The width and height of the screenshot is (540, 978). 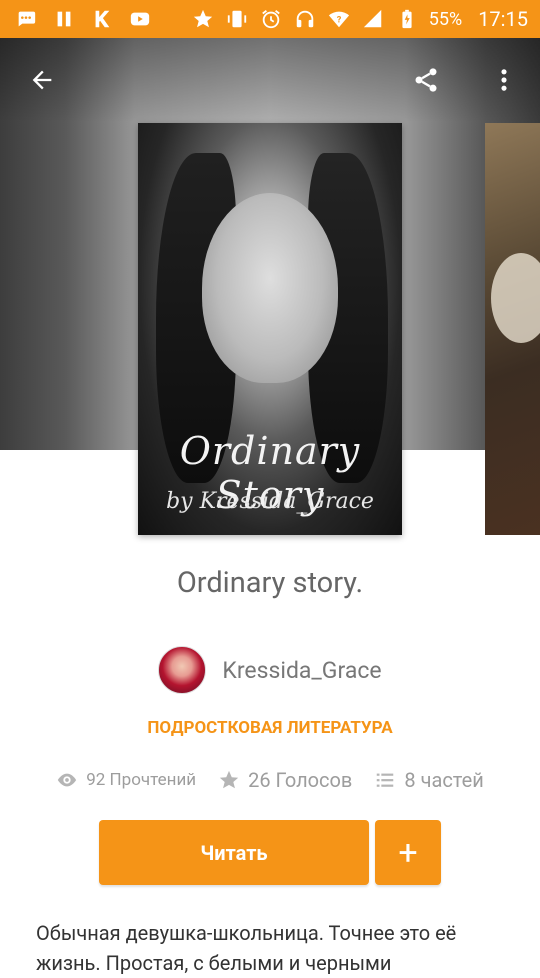 What do you see at coordinates (408, 852) in the screenshot?
I see `add-to-library-button: +` at bounding box center [408, 852].